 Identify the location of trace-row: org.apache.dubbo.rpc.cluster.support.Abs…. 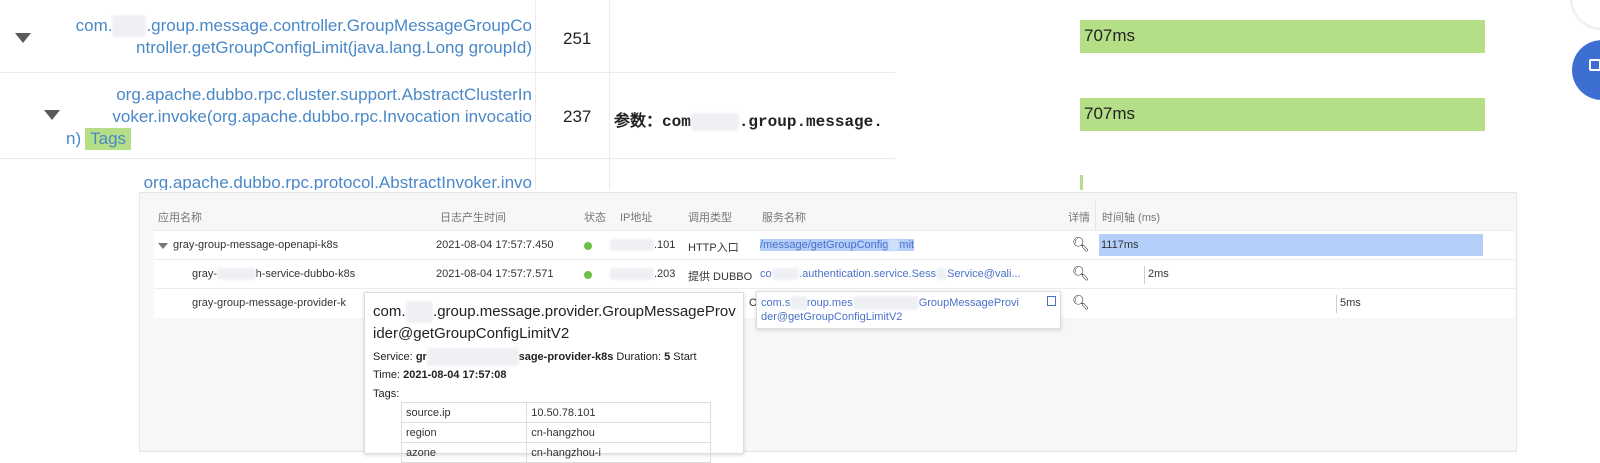
(447, 115).